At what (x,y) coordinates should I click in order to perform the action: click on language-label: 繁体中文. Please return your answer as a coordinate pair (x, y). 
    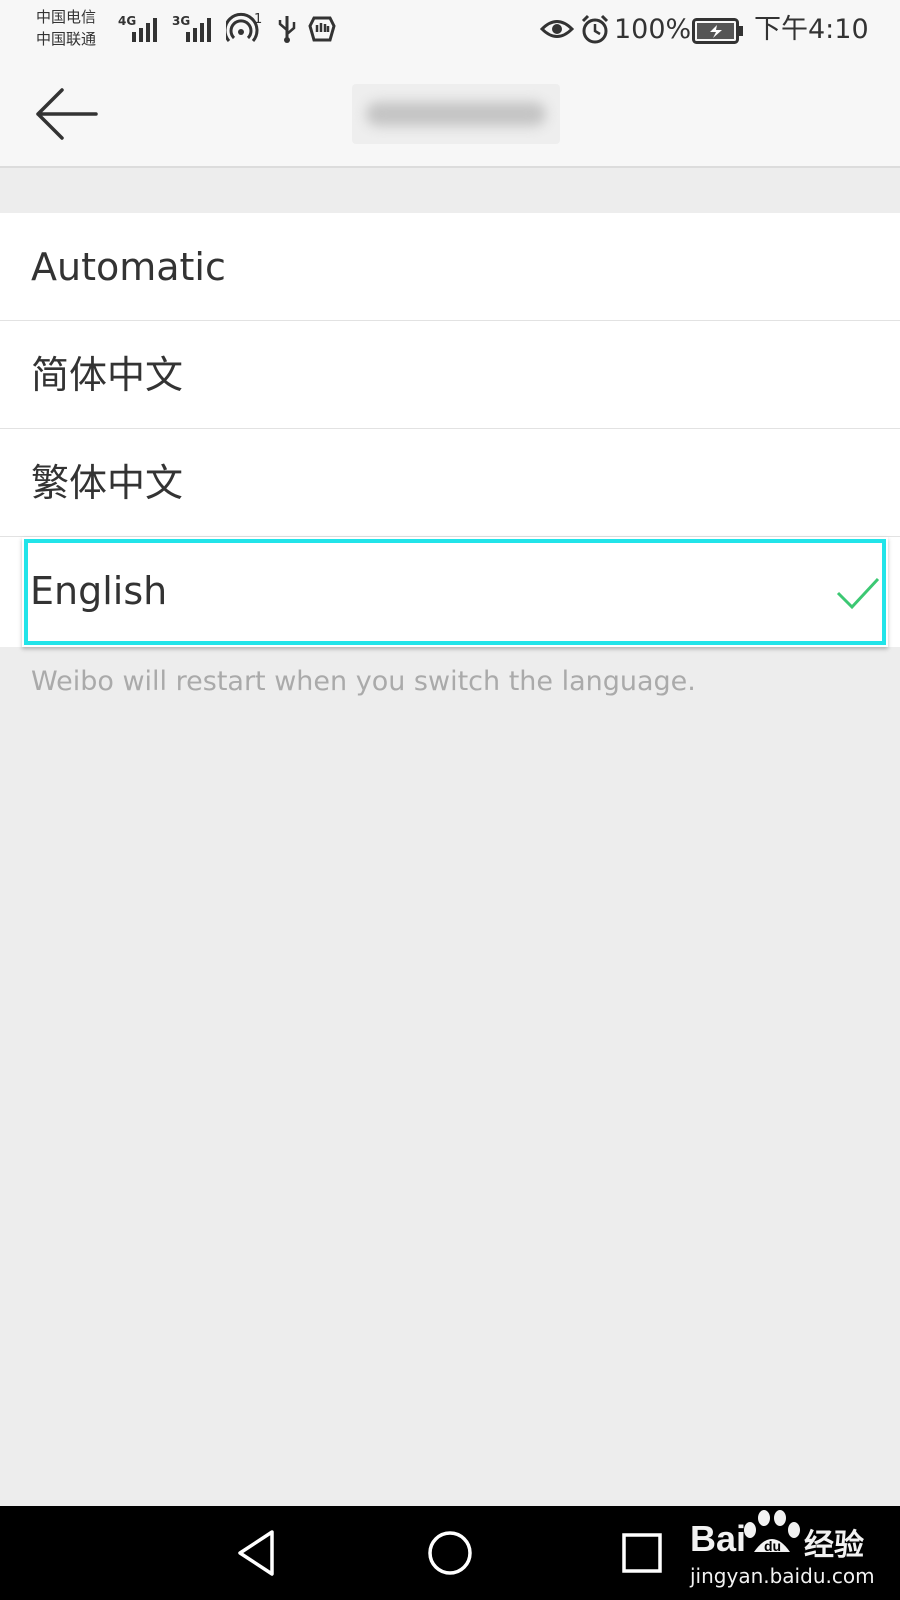
    Looking at the image, I should click on (107, 483).